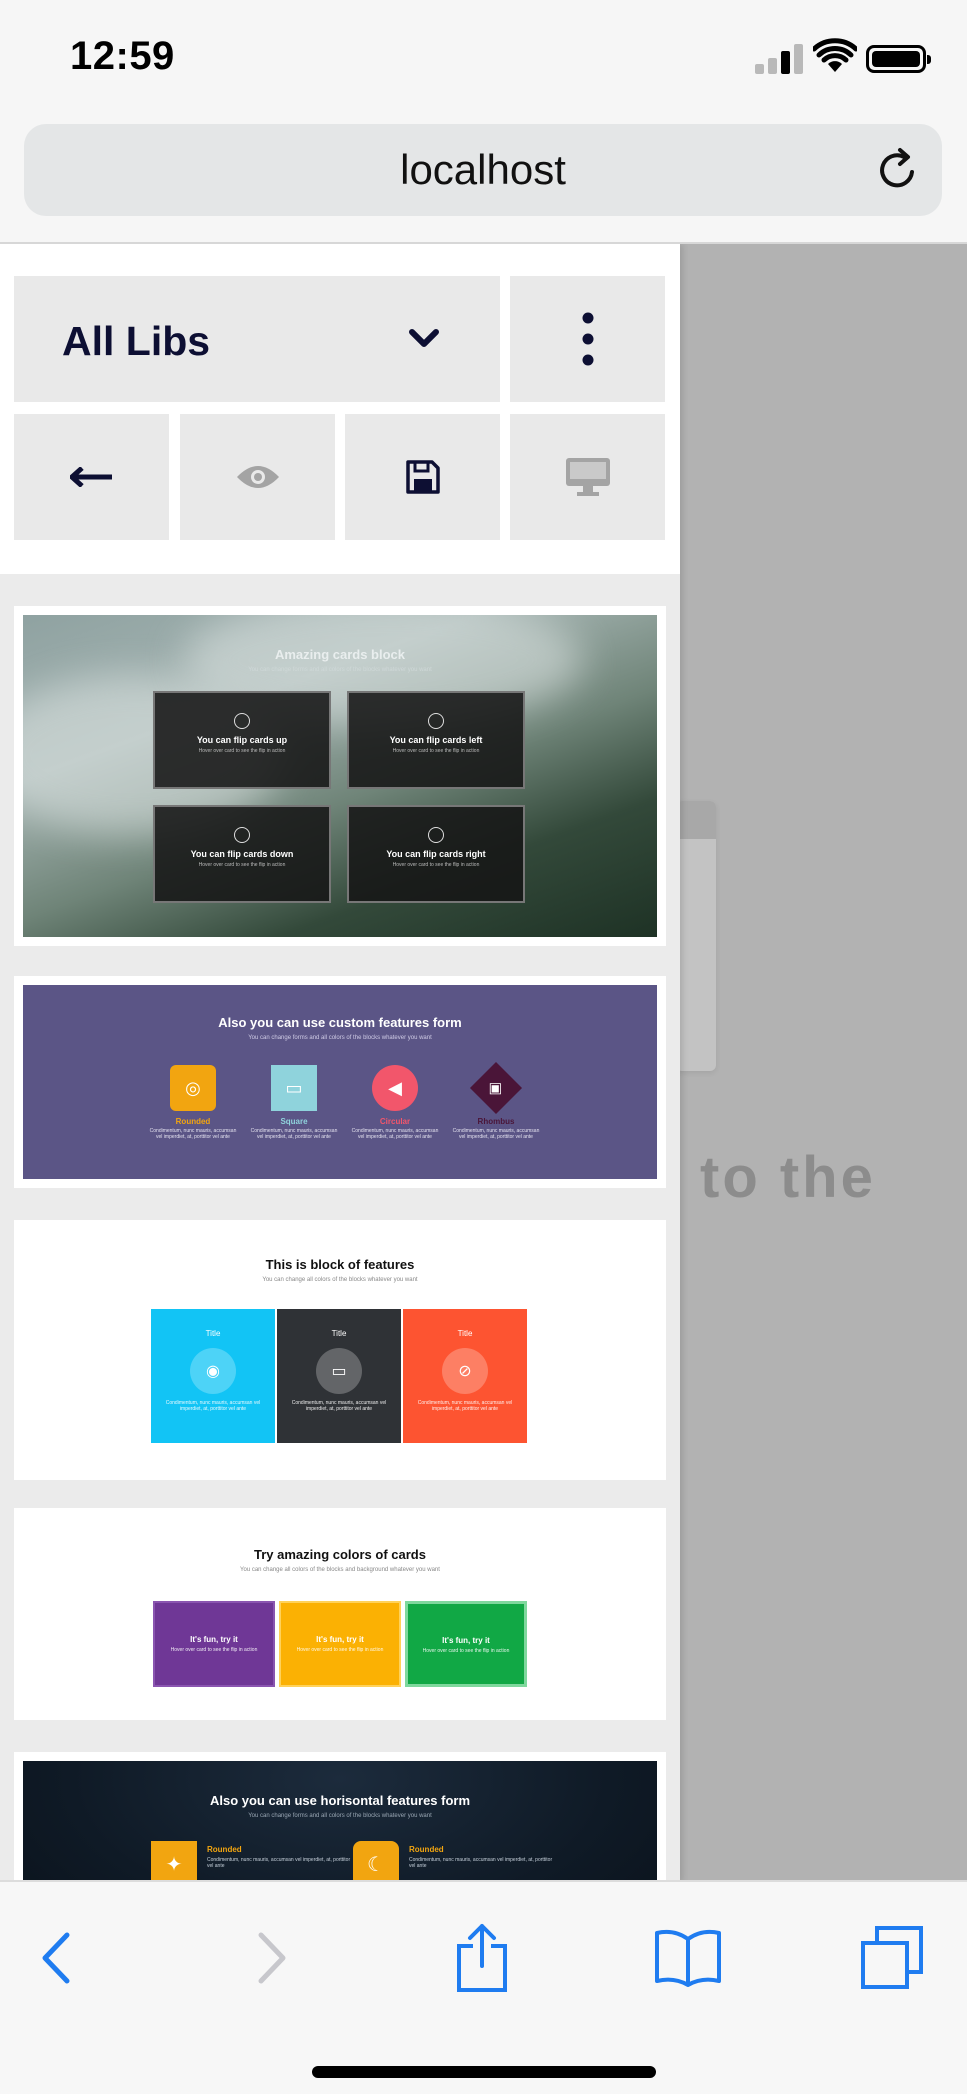 This screenshot has height=2094, width=967. What do you see at coordinates (395, 1121) in the screenshot?
I see `feature-label: Circular` at bounding box center [395, 1121].